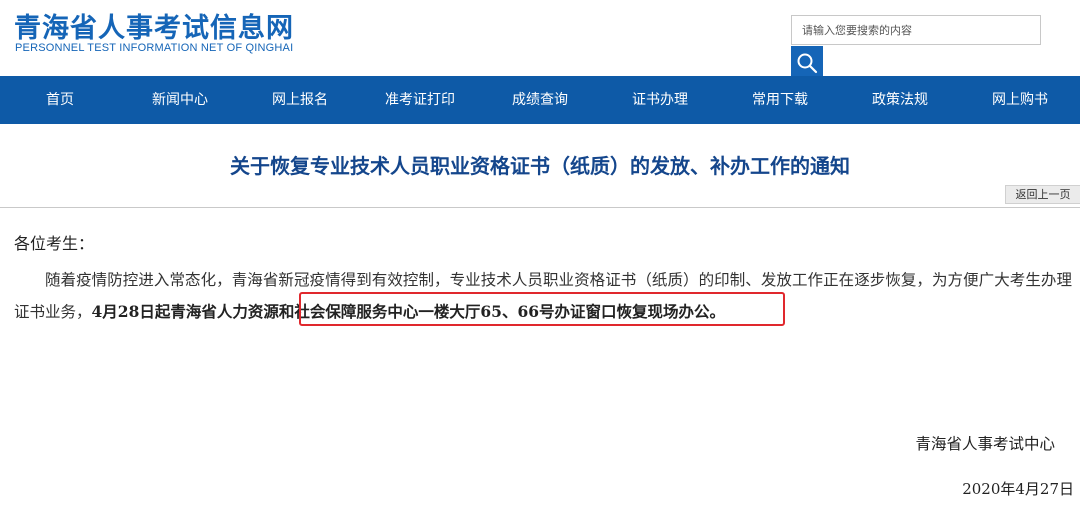 This screenshot has width=1080, height=512. What do you see at coordinates (1018, 489) in the screenshot?
I see `publish-date: 2020年4月27日` at bounding box center [1018, 489].